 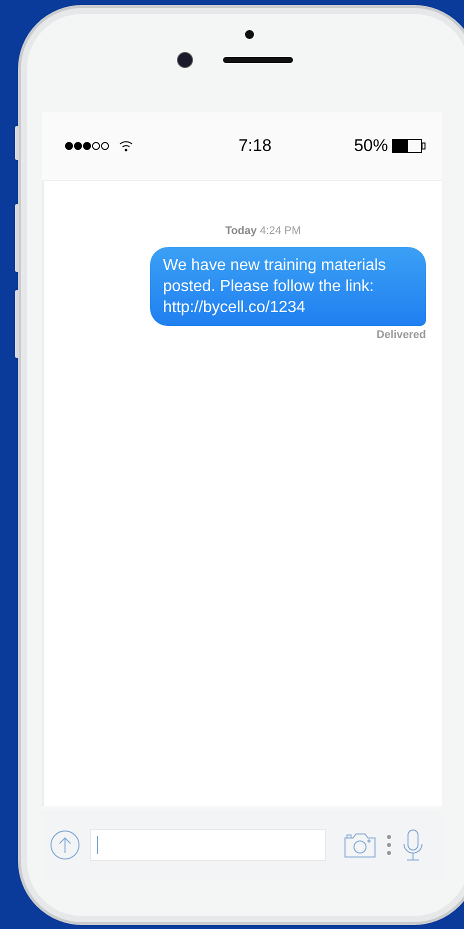 What do you see at coordinates (409, 146) in the screenshot?
I see `battery-icon` at bounding box center [409, 146].